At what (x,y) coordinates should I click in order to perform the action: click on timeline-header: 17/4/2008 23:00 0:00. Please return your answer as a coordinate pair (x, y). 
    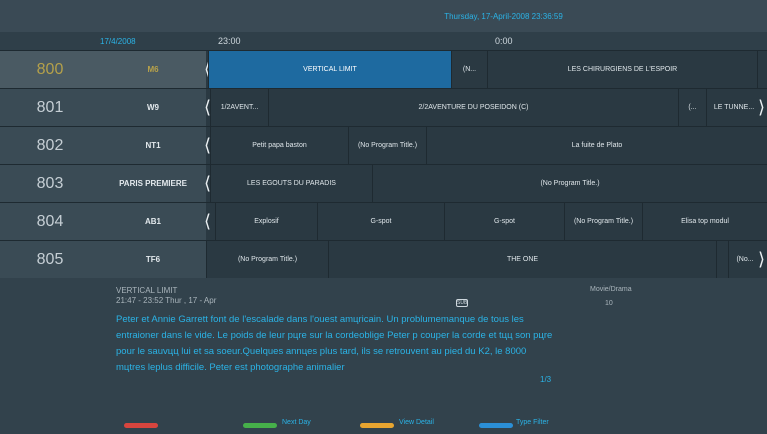
    Looking at the image, I should click on (383, 41).